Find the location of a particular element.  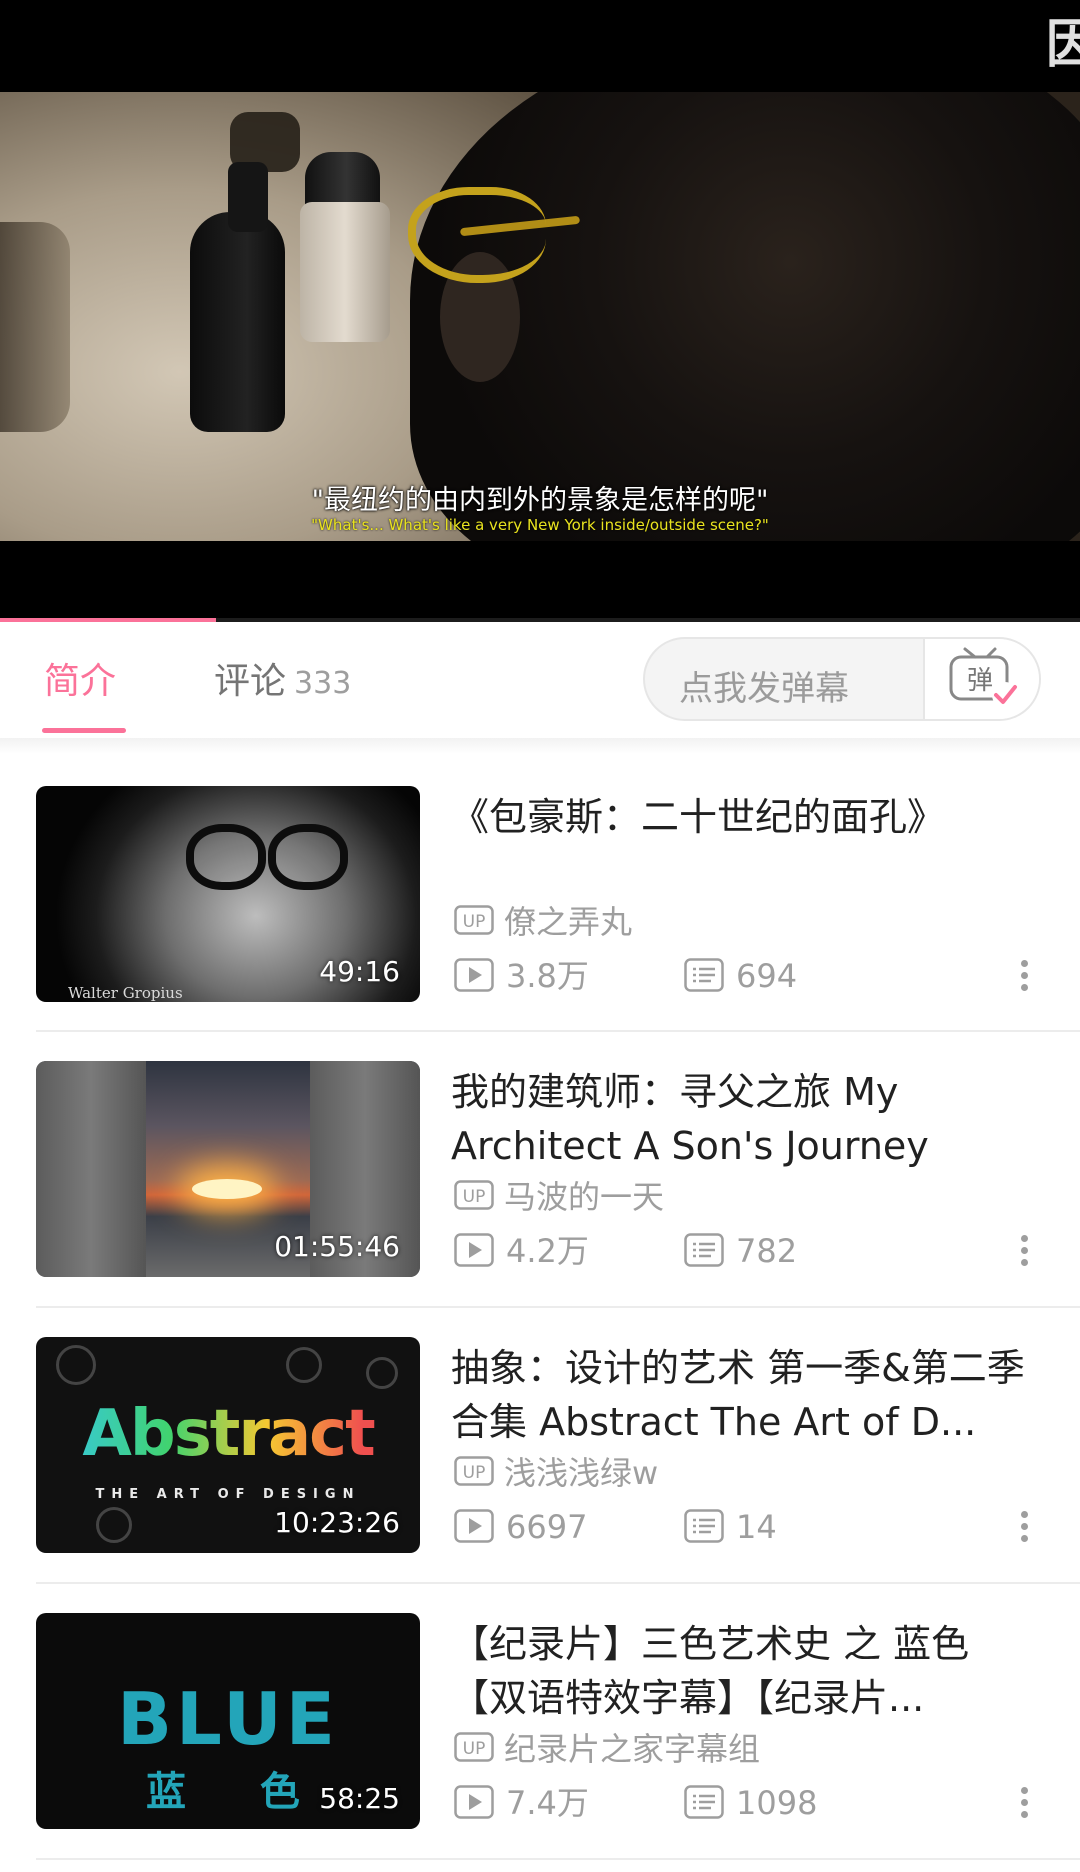

thumb-sun is located at coordinates (227, 1189).